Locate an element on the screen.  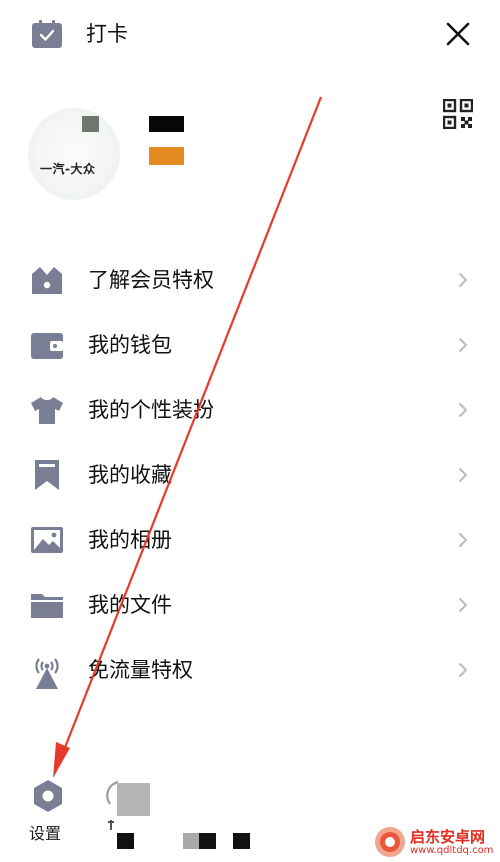
watermark-title: 启东安卓网 is located at coordinates (448, 837).